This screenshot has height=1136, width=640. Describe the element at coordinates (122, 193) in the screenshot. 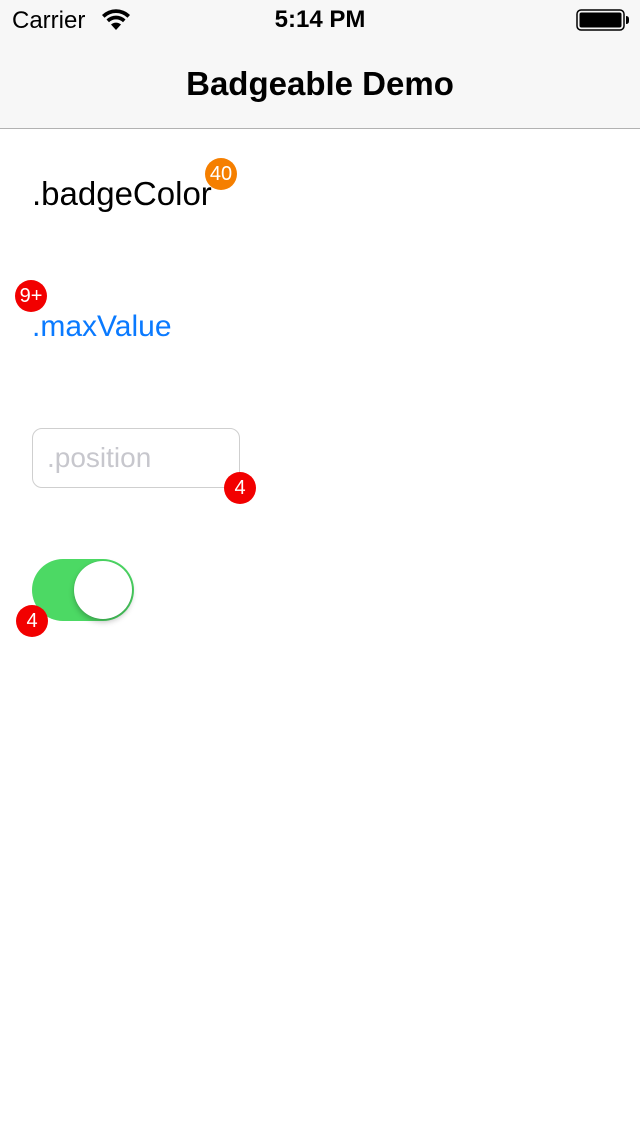

I see `badge-color-label: .badgeColor` at that location.